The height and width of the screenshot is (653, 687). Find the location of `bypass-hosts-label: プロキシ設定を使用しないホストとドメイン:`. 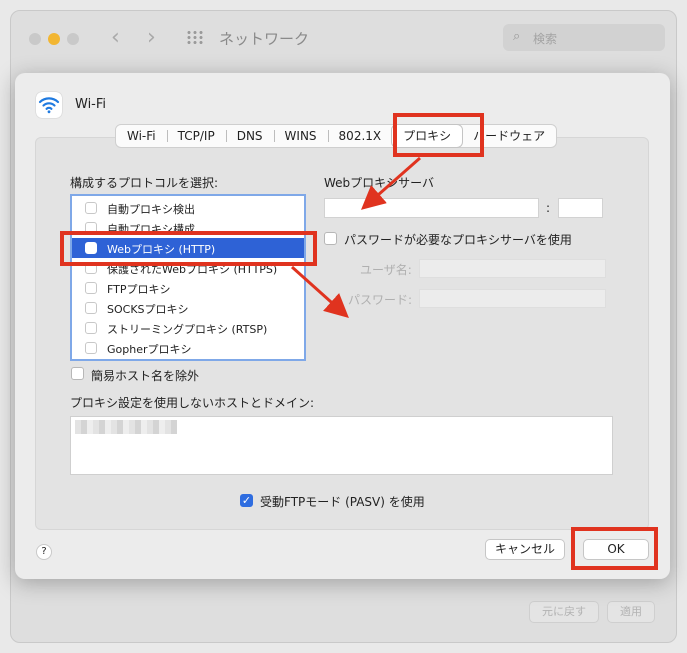

bypass-hosts-label: プロキシ設定を使用しないホストとドメイン: is located at coordinates (192, 403).